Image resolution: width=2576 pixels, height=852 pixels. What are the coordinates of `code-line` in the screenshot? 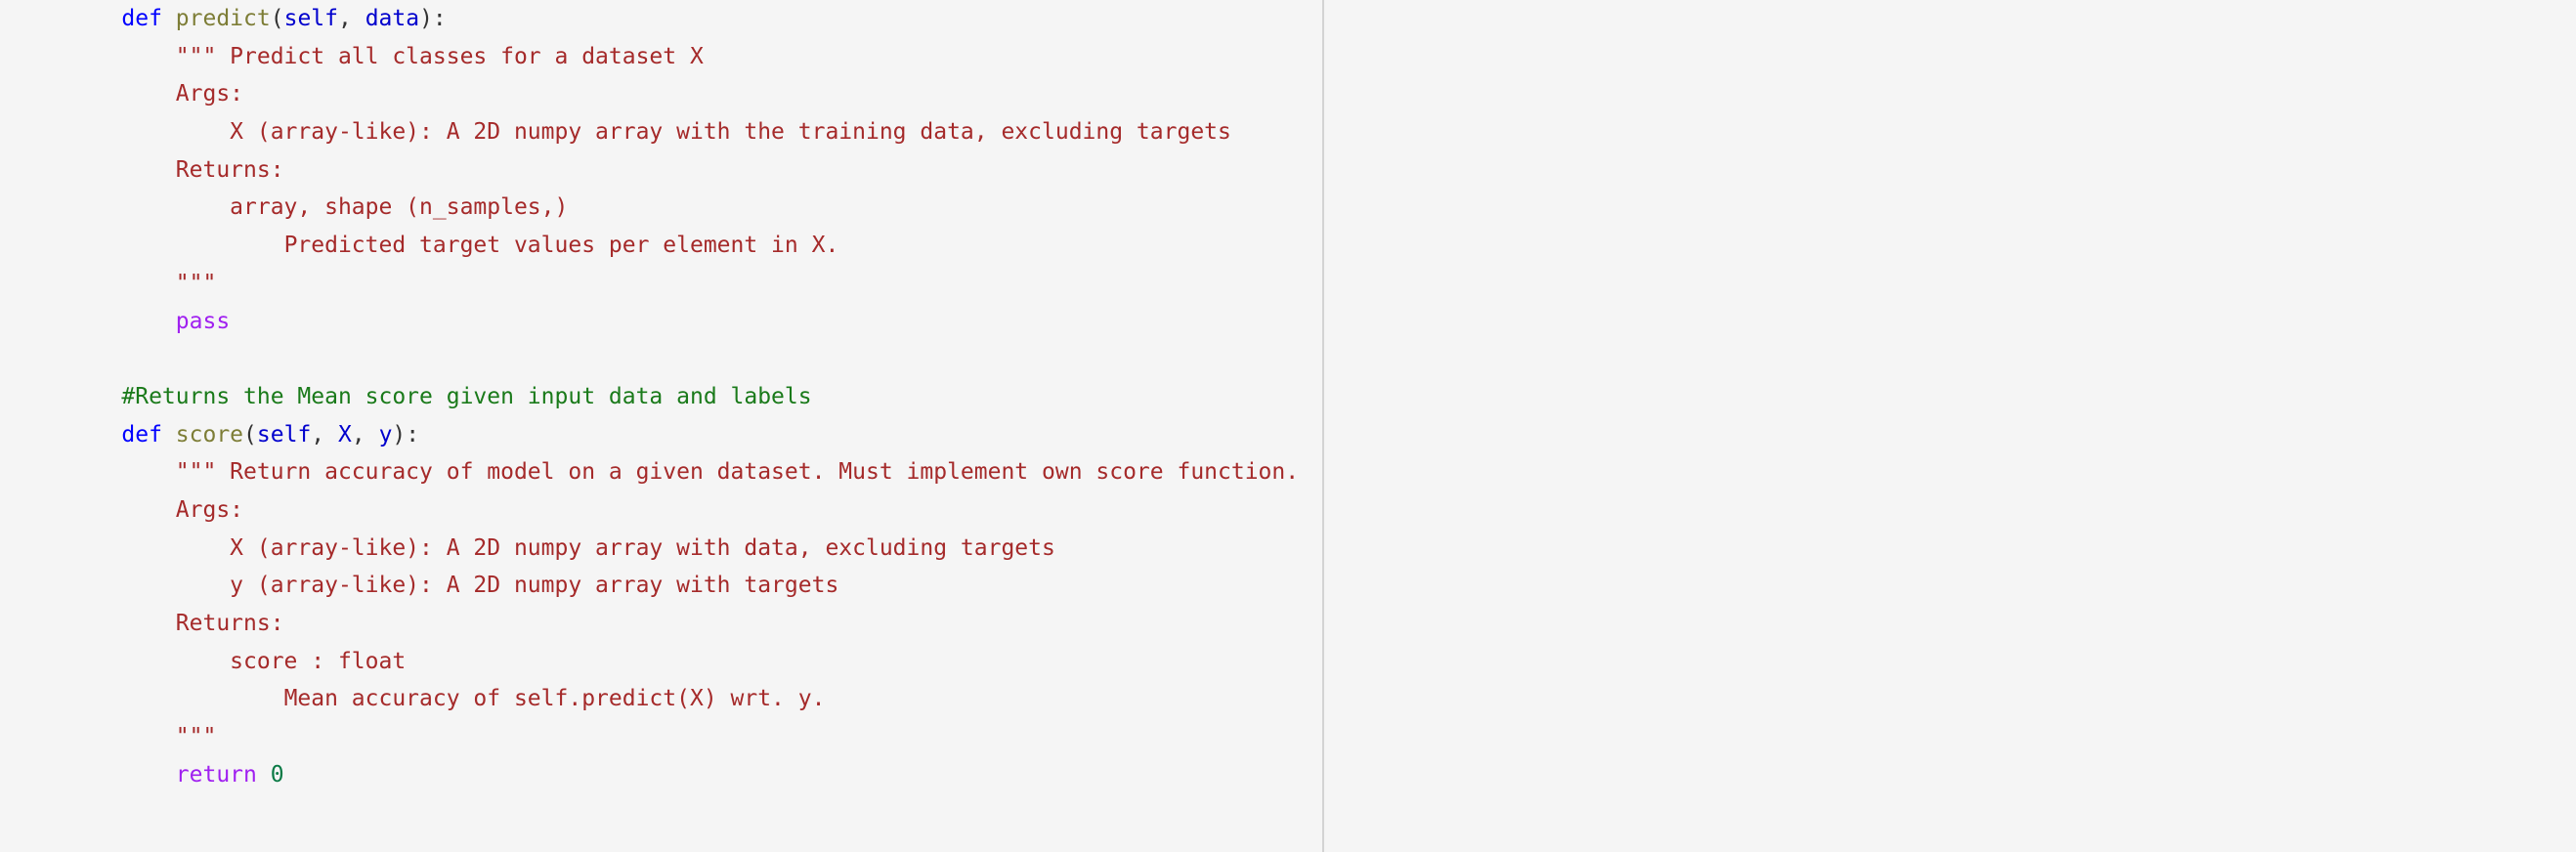 It's located at (1288, 359).